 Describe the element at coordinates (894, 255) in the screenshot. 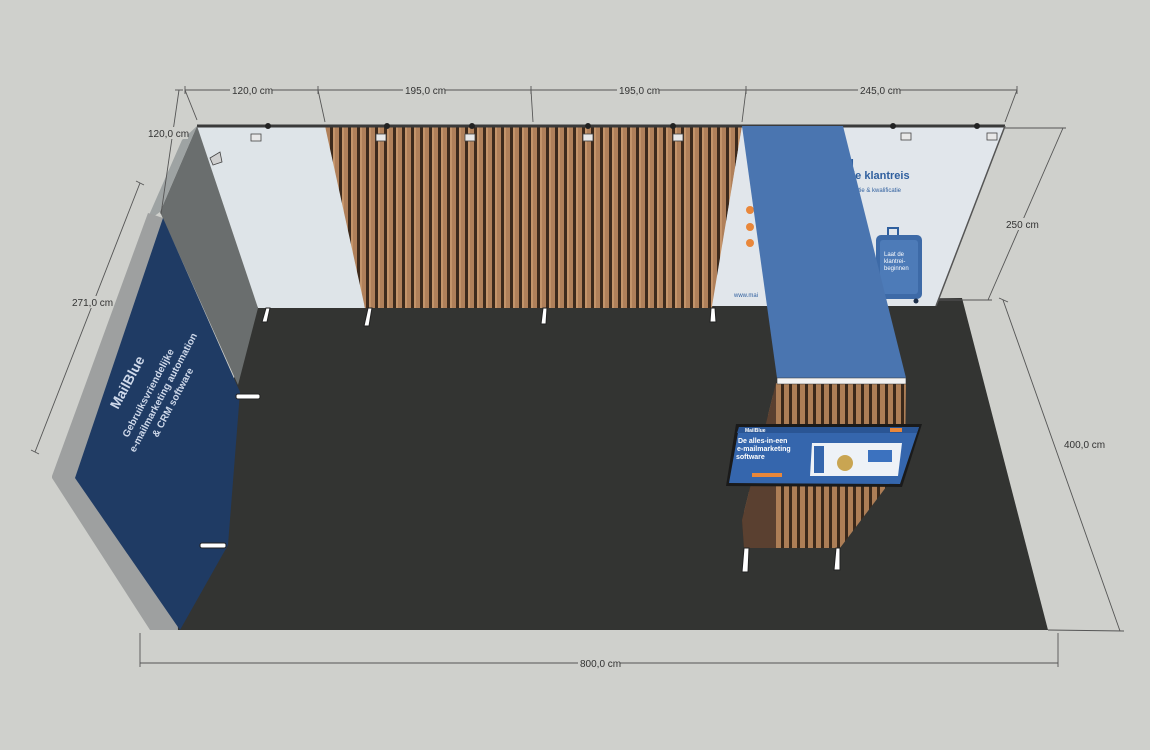

I see `suitcase-text-line1: Laat de` at that location.